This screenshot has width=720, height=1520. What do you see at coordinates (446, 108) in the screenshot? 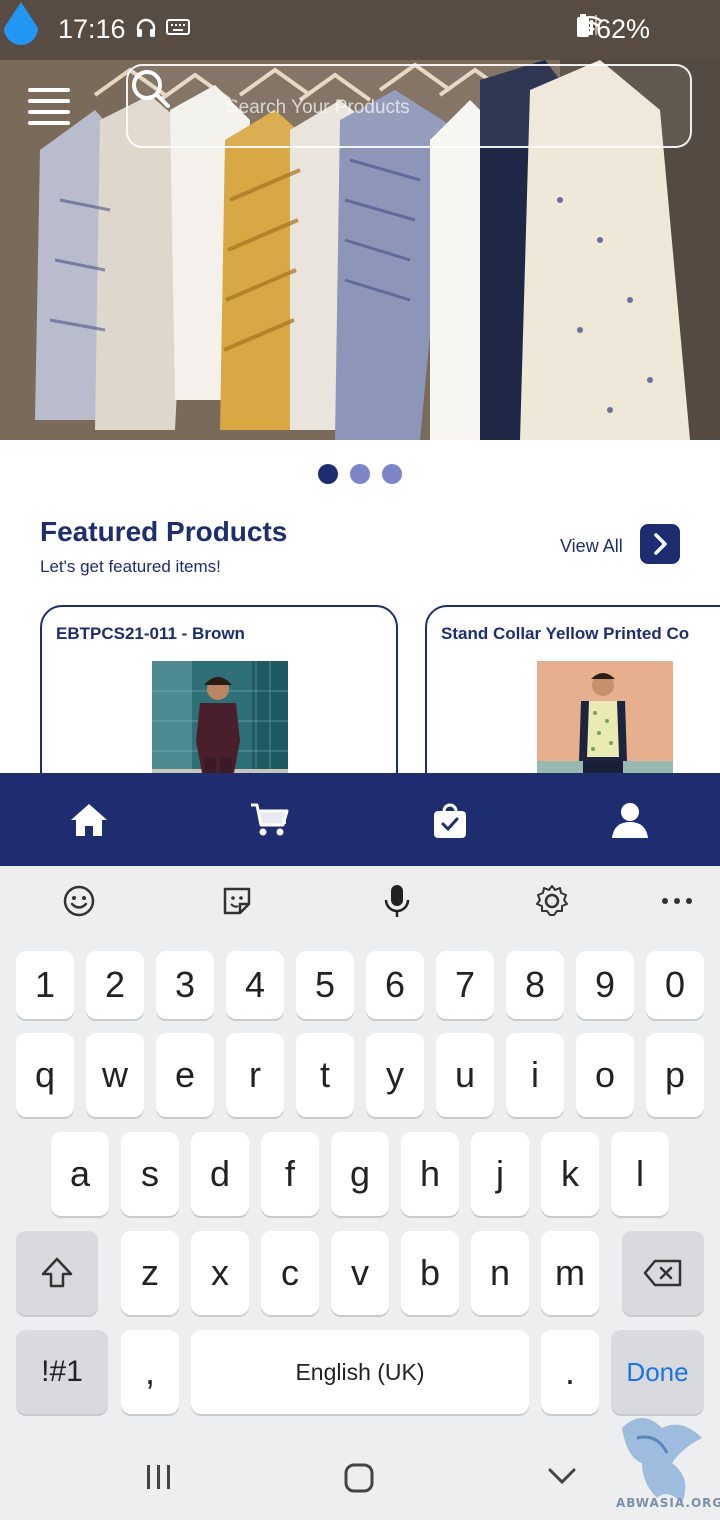
I see `search-input` at bounding box center [446, 108].